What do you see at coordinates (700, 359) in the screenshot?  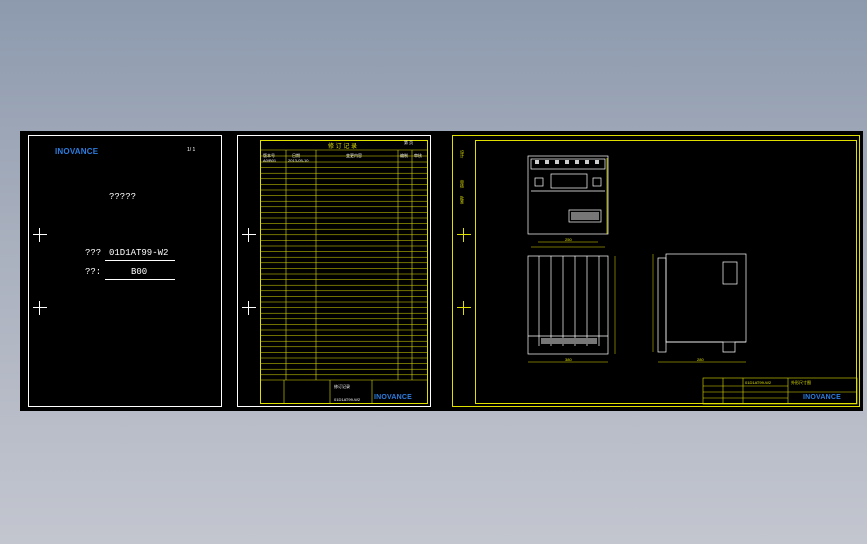 I see `dim-side-depth: 280` at bounding box center [700, 359].